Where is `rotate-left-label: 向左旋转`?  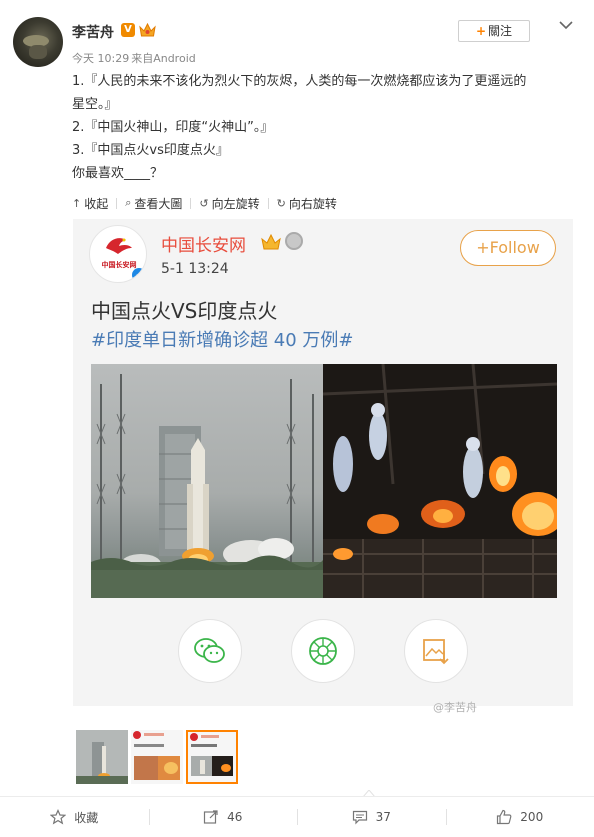 rotate-left-label: 向左旋转 is located at coordinates (235, 203).